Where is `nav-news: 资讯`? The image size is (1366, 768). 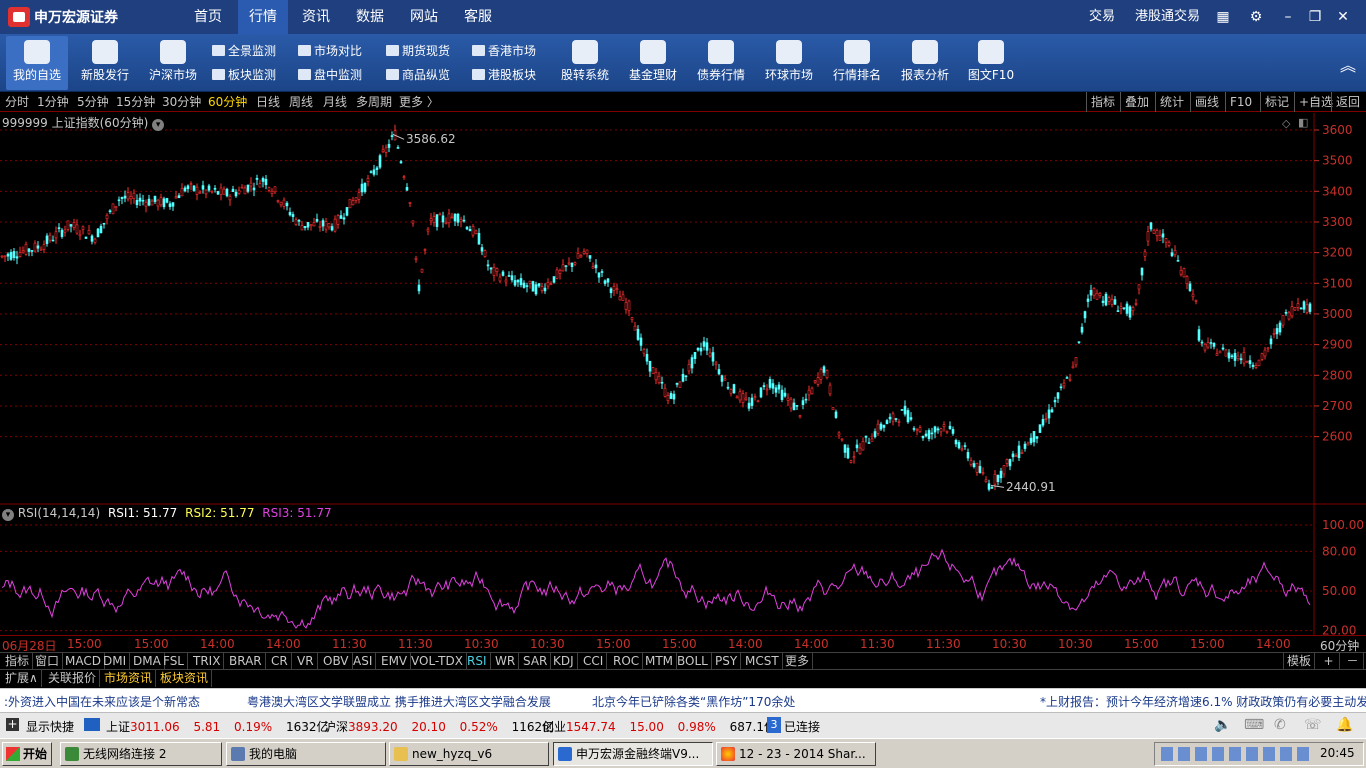
nav-news: 资讯 is located at coordinates (316, 17).